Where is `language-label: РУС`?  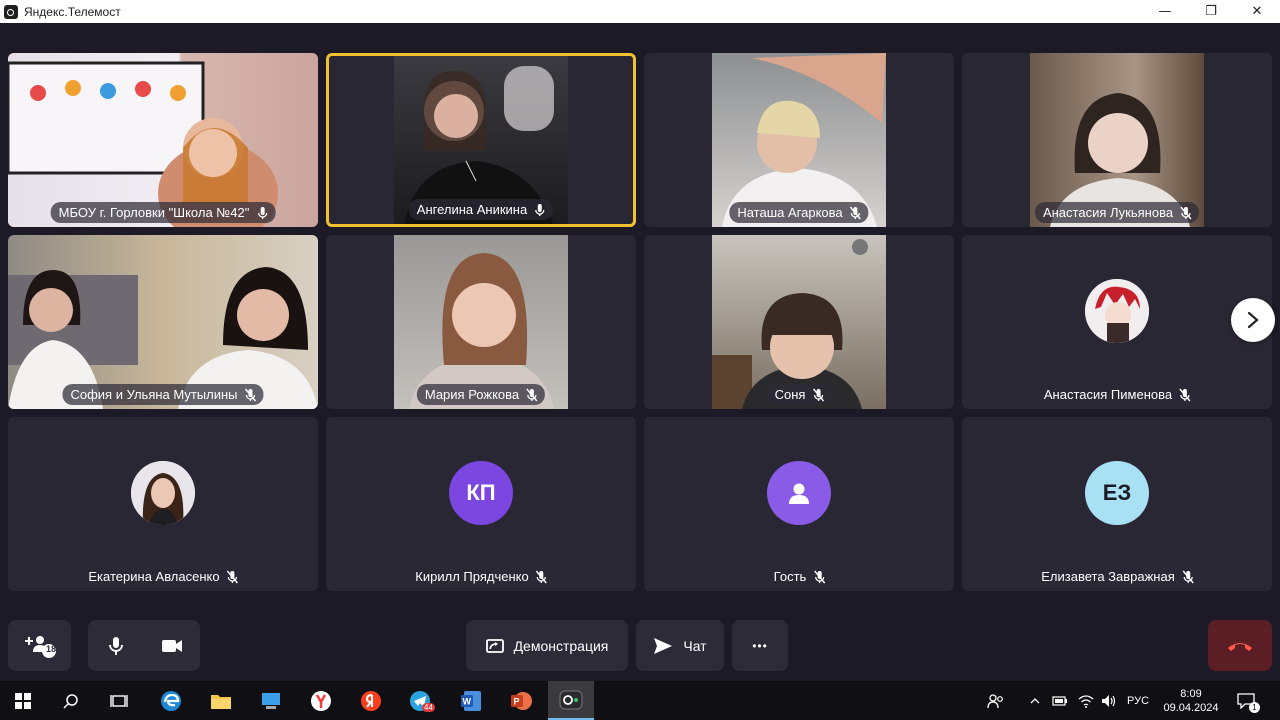 language-label: РУС is located at coordinates (1138, 700).